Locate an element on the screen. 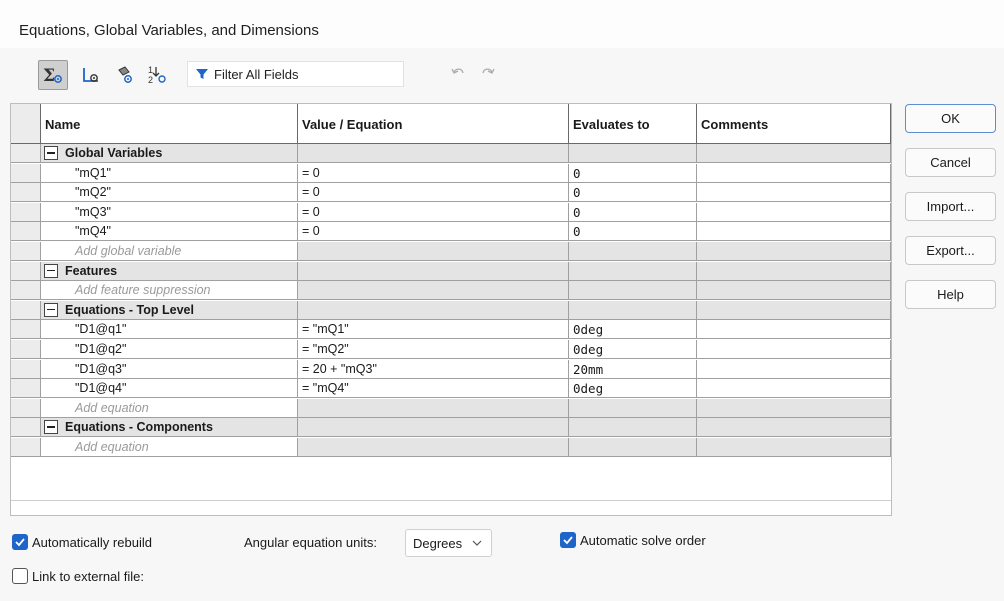 Image resolution: width=1004 pixels, height=601 pixels. ordered-view-button: 12 is located at coordinates (157, 75).